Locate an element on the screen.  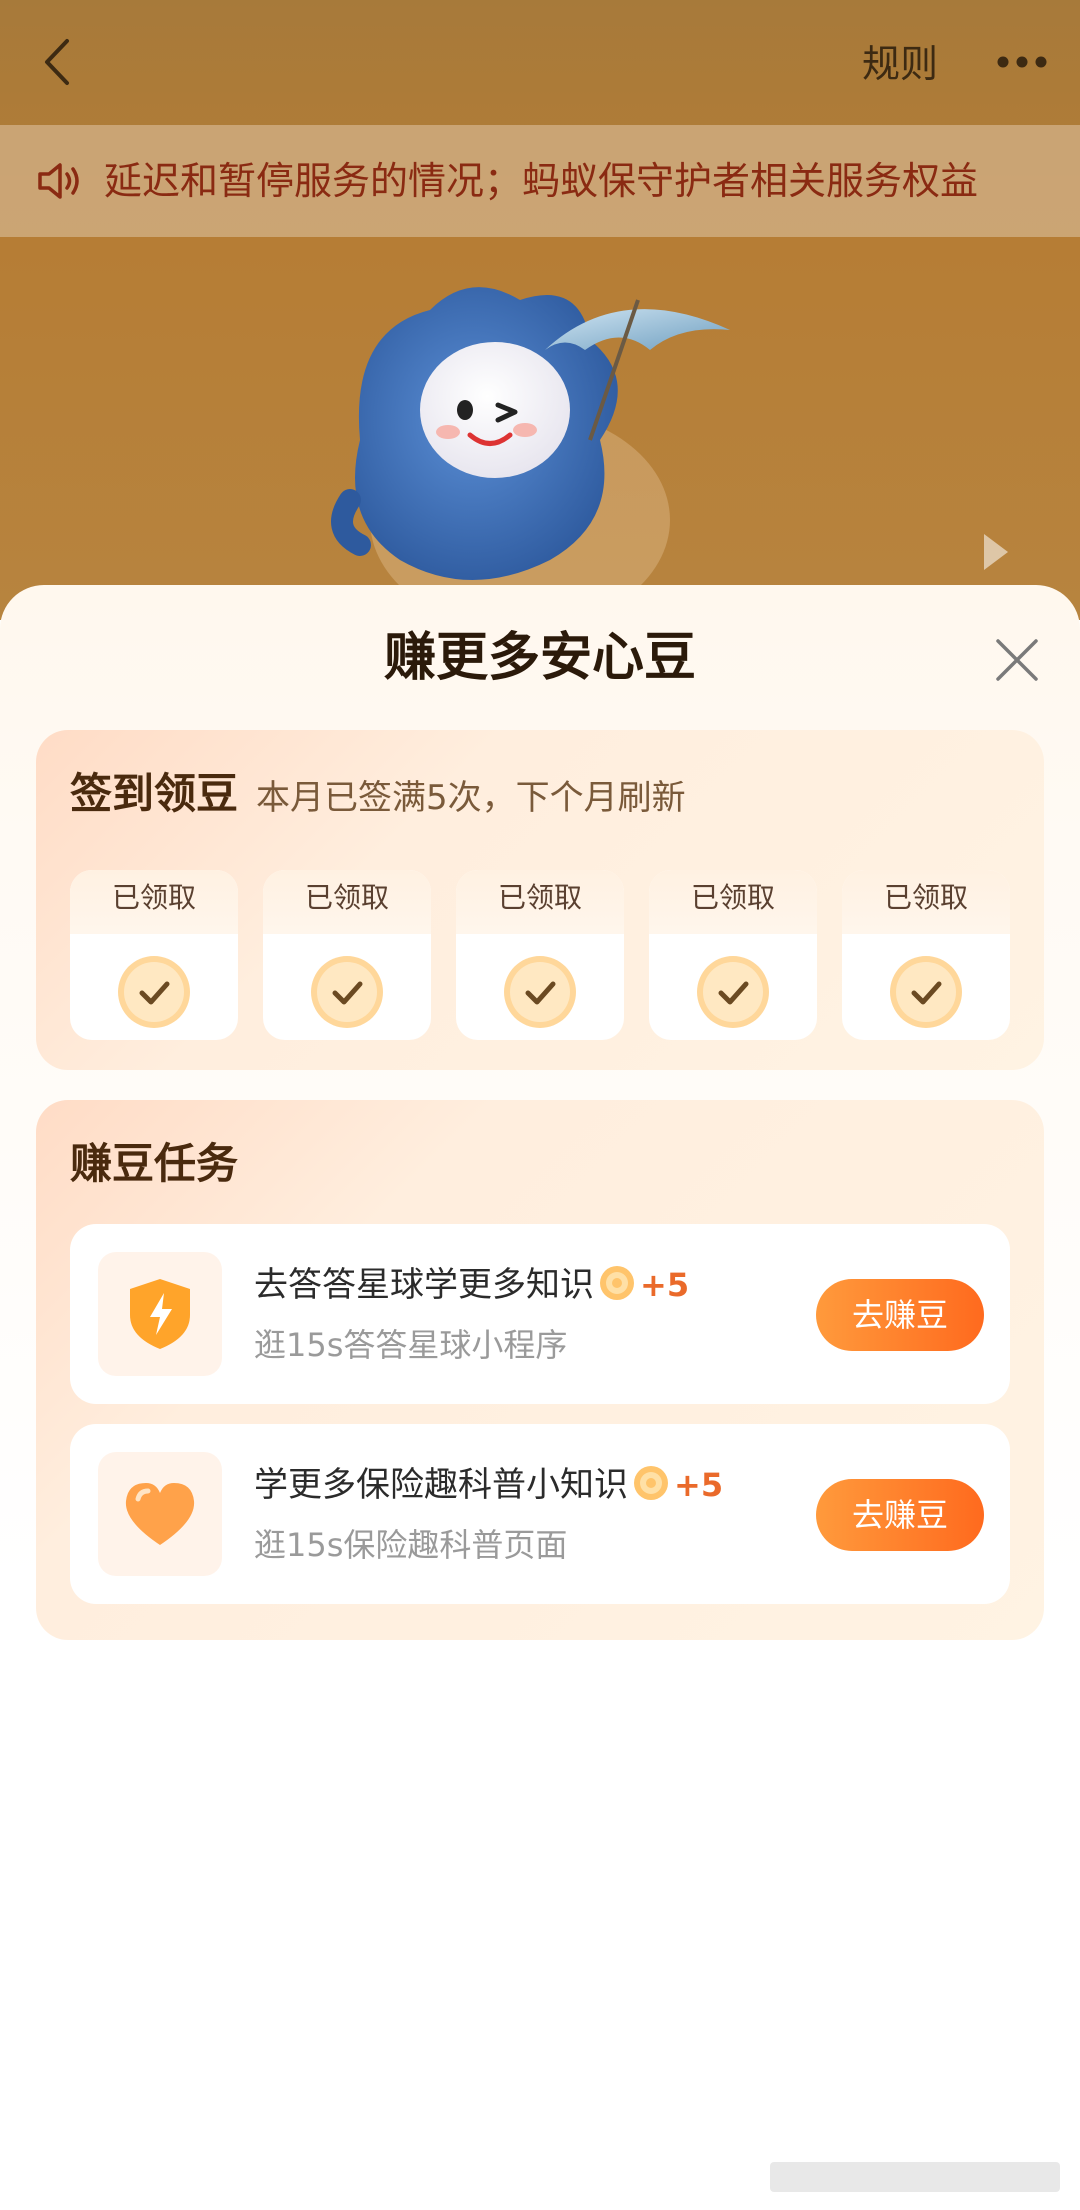
task-item: 去答答星球学更多知识 +5 逛15s答答星球小程序 去赚豆 is located at coordinates (540, 1314).